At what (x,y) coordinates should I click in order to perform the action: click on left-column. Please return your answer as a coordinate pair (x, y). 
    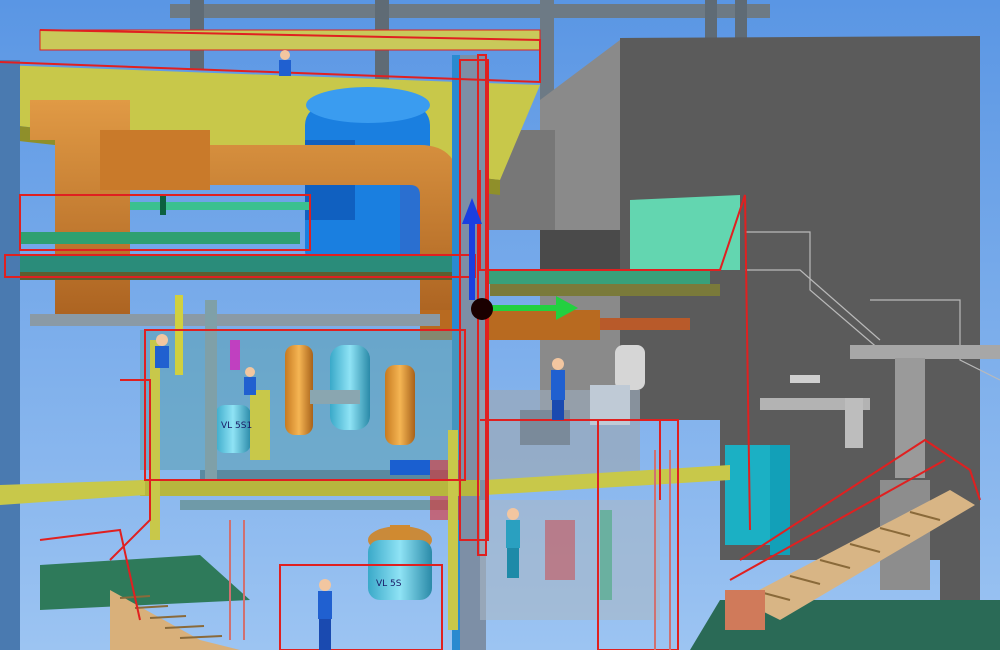
    Looking at the image, I should click on (10, 355).